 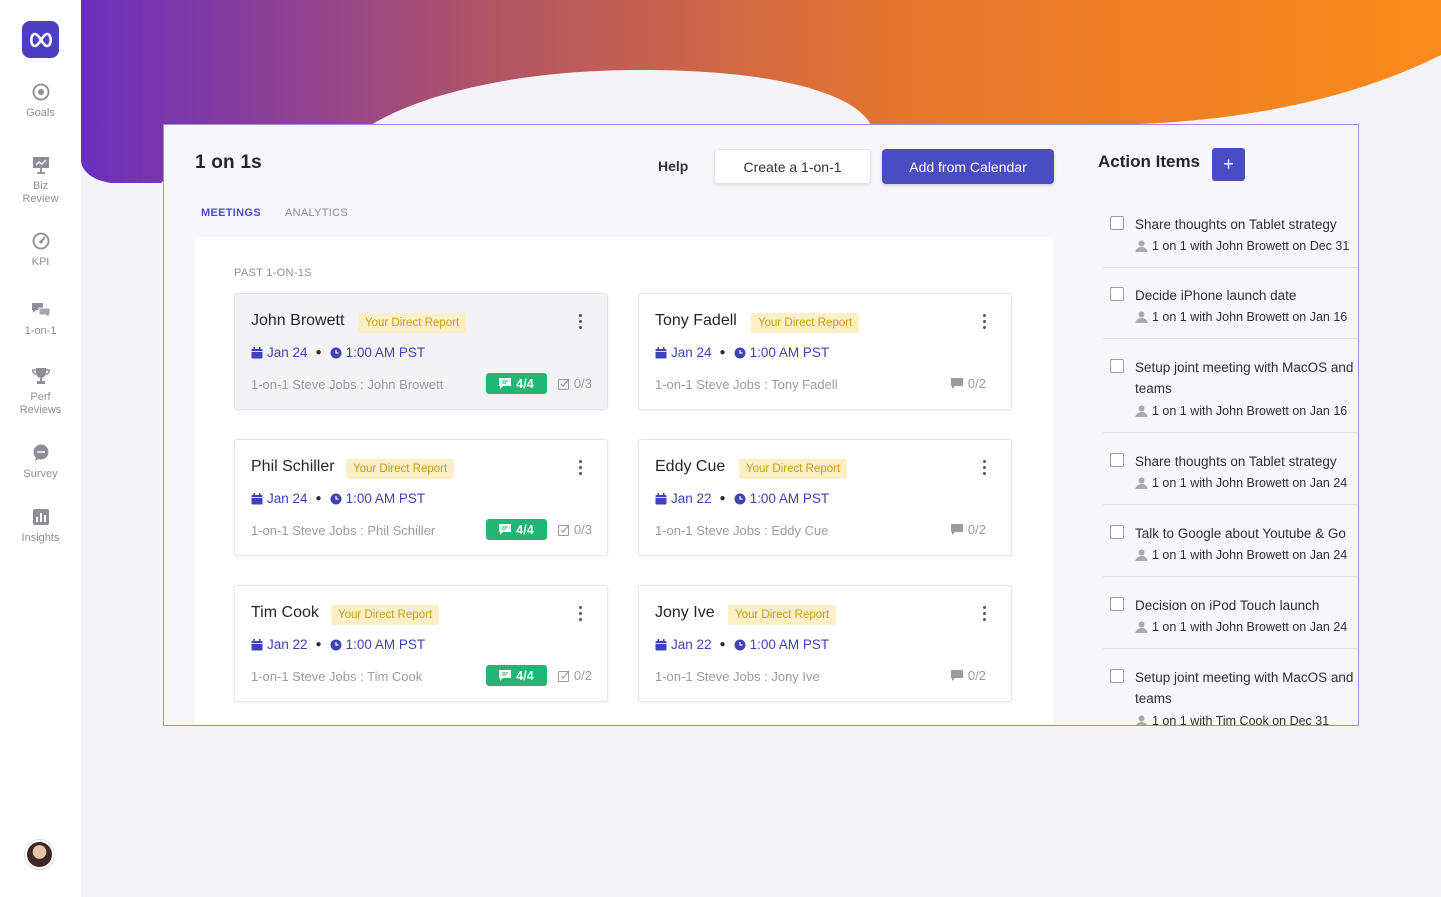 What do you see at coordinates (343, 530) in the screenshot?
I see `meeting-subtitle: 1-on-1 Steve Jobs : Phil Schiller` at bounding box center [343, 530].